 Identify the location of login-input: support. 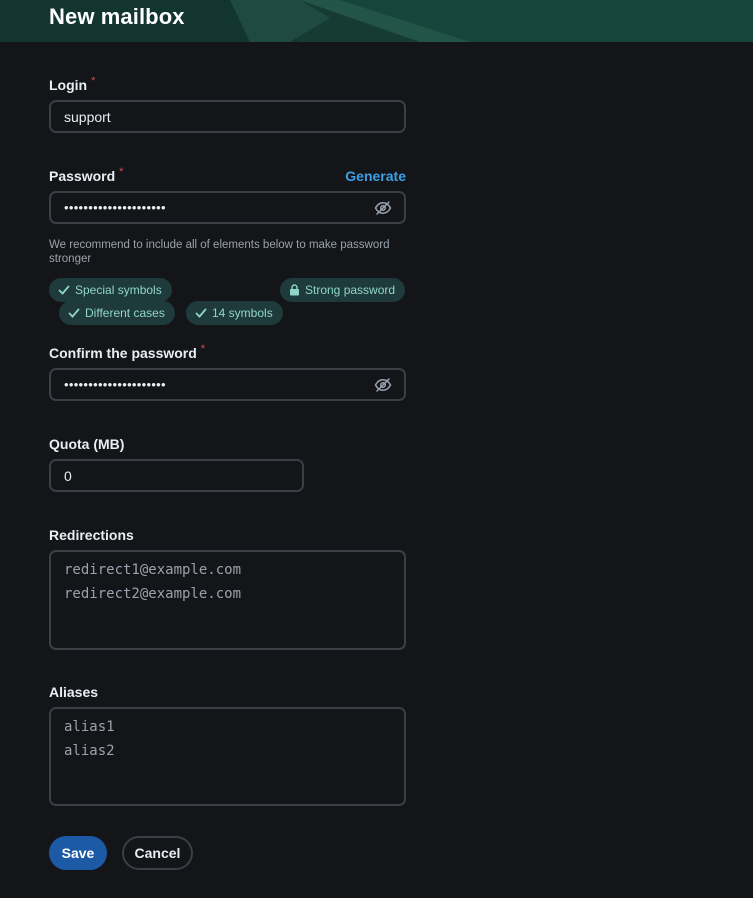
(227, 116).